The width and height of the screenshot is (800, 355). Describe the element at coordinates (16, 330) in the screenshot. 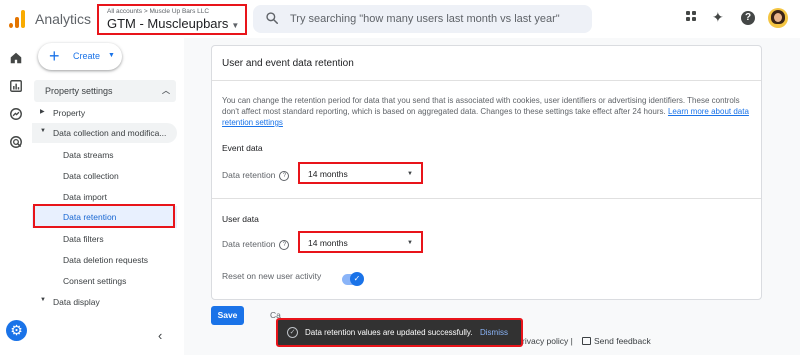

I see `admin-gear-icon: ⚙` at that location.